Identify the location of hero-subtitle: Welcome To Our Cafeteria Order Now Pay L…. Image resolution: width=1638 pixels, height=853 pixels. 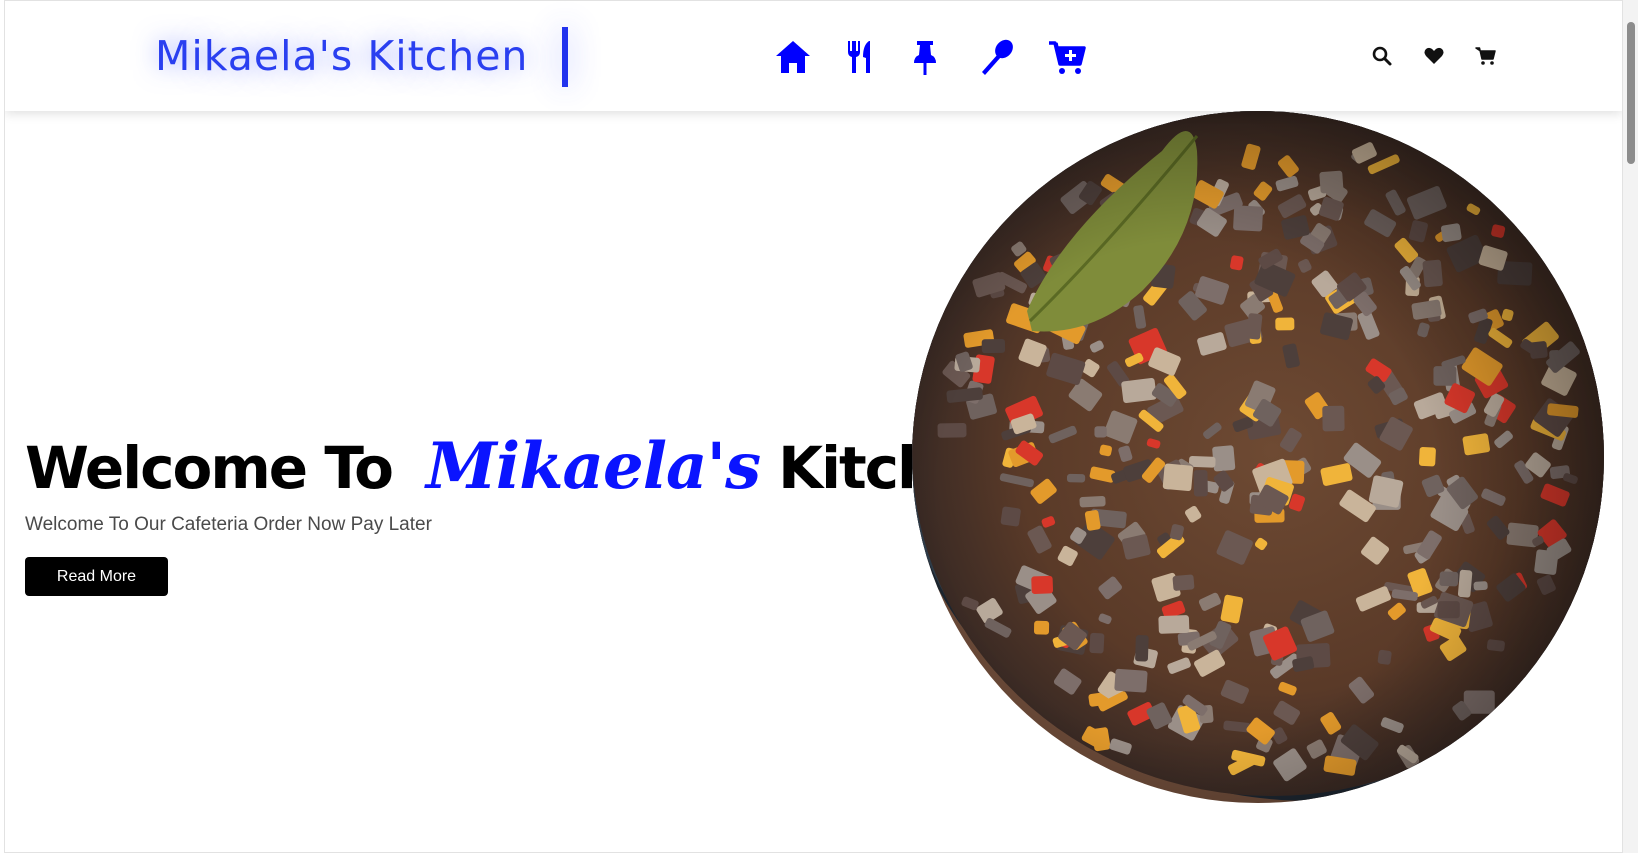
(228, 524).